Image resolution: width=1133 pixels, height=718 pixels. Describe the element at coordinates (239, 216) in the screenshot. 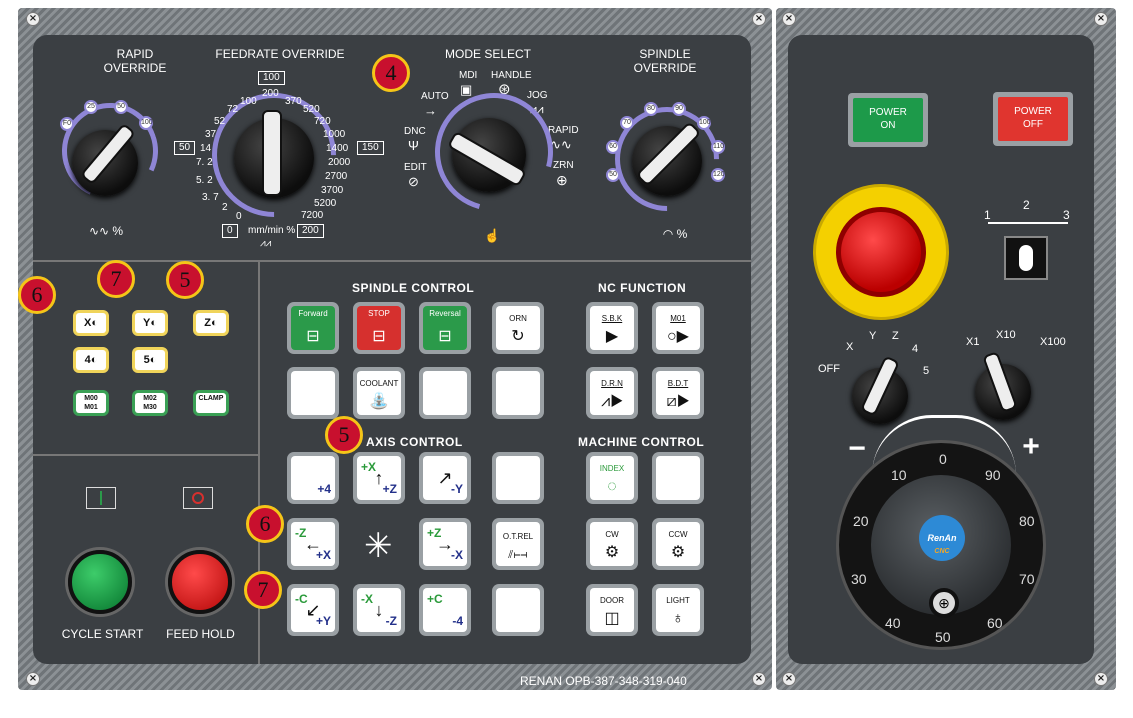

I see `feedrate-tick: 0` at that location.